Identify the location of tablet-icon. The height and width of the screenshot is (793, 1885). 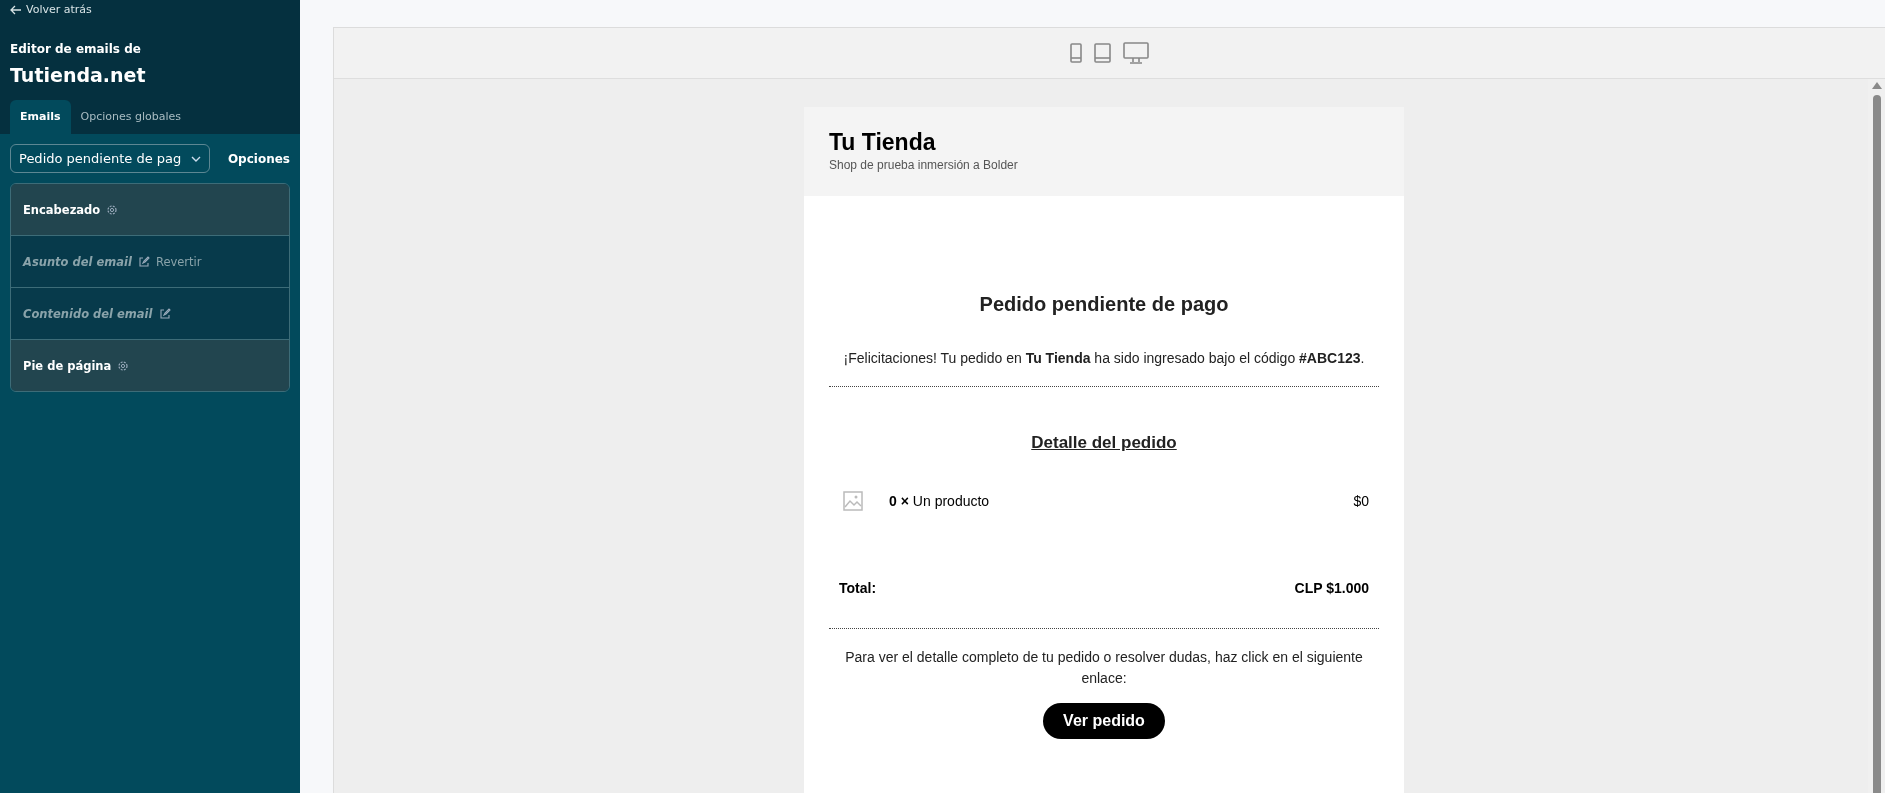
(1102, 53).